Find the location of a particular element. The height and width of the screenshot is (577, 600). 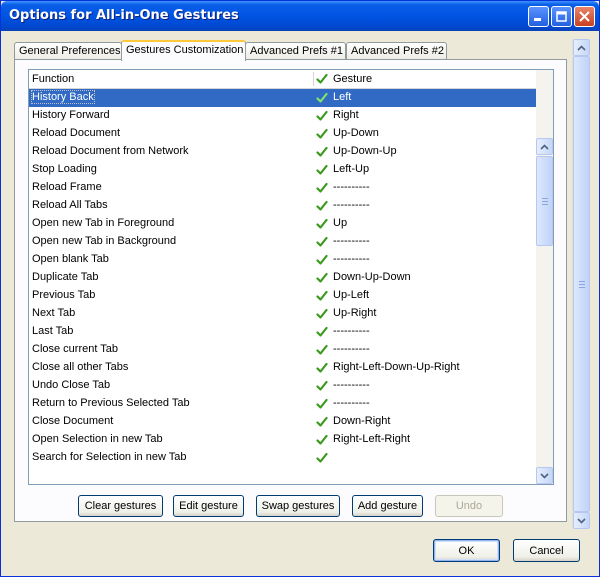

minimize-icon is located at coordinates (537, 19).